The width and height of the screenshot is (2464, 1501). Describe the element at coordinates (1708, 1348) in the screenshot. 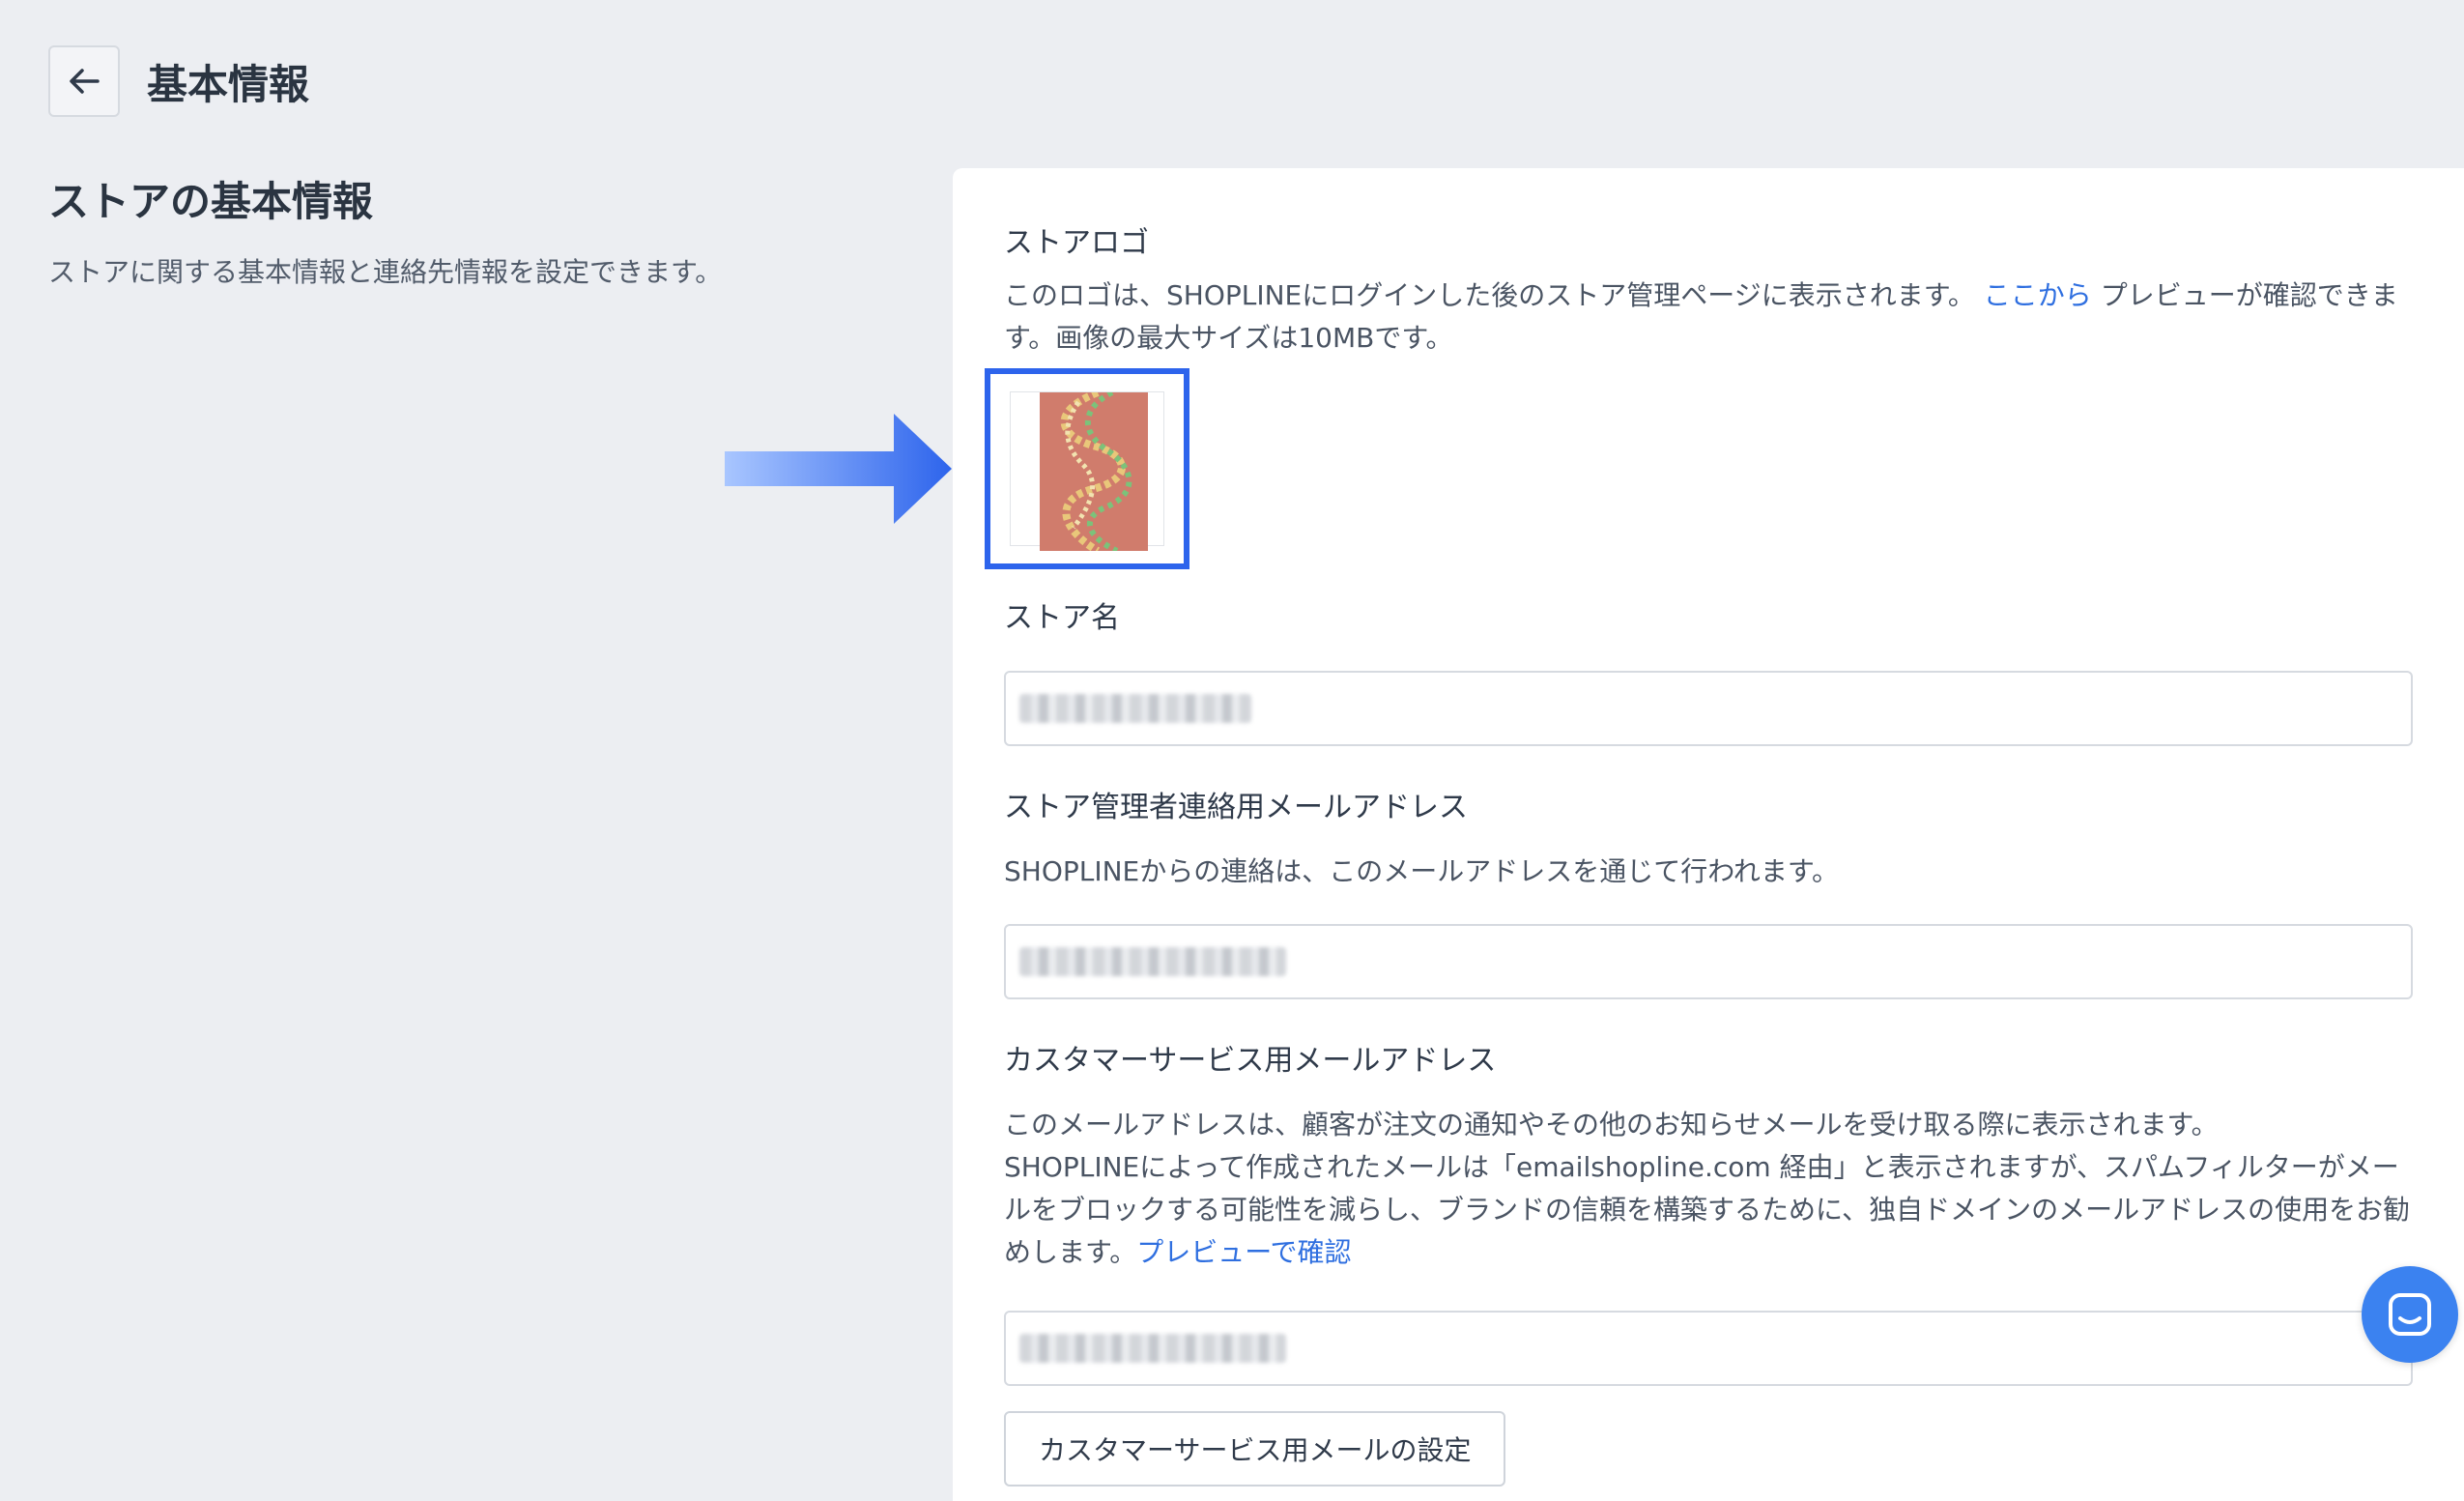

I see `cs-email-input` at that location.